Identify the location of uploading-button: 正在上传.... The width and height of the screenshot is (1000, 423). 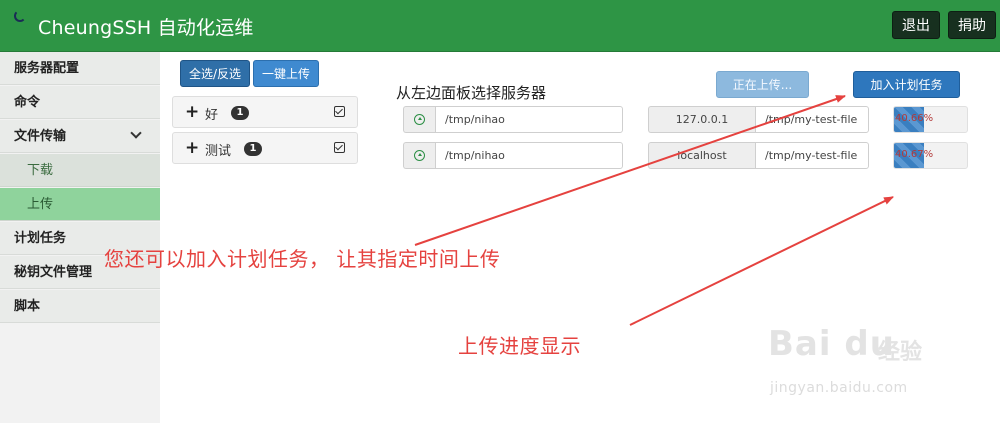
(762, 84).